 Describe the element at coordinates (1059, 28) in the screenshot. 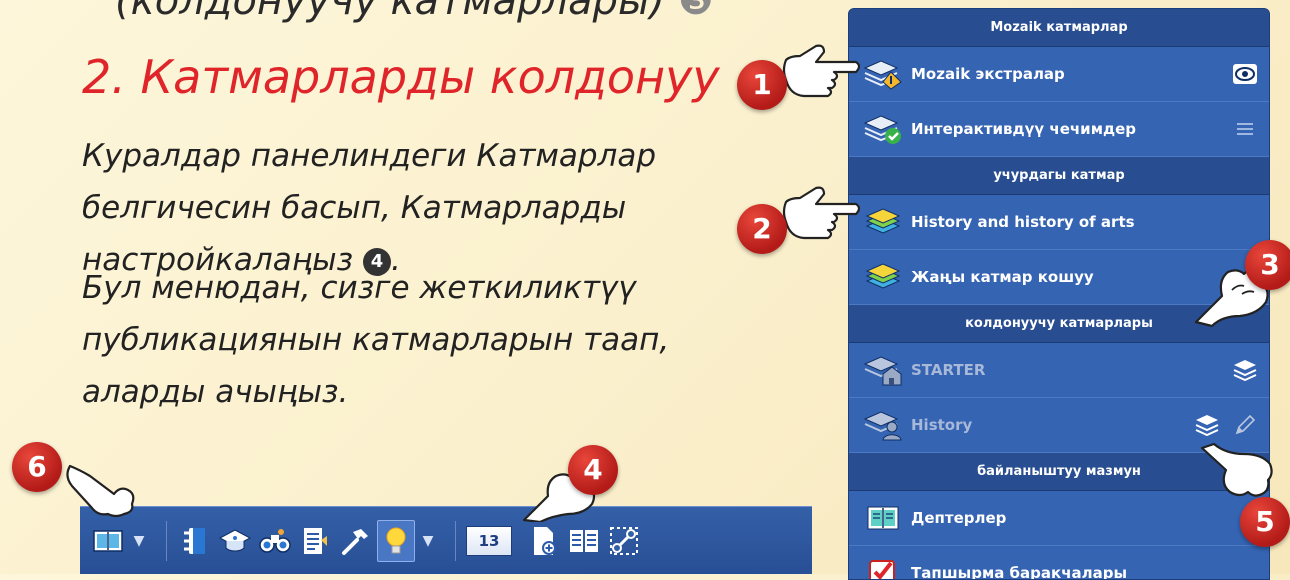

I see `section-mozaik-layers: Mozaik катмарлар` at that location.